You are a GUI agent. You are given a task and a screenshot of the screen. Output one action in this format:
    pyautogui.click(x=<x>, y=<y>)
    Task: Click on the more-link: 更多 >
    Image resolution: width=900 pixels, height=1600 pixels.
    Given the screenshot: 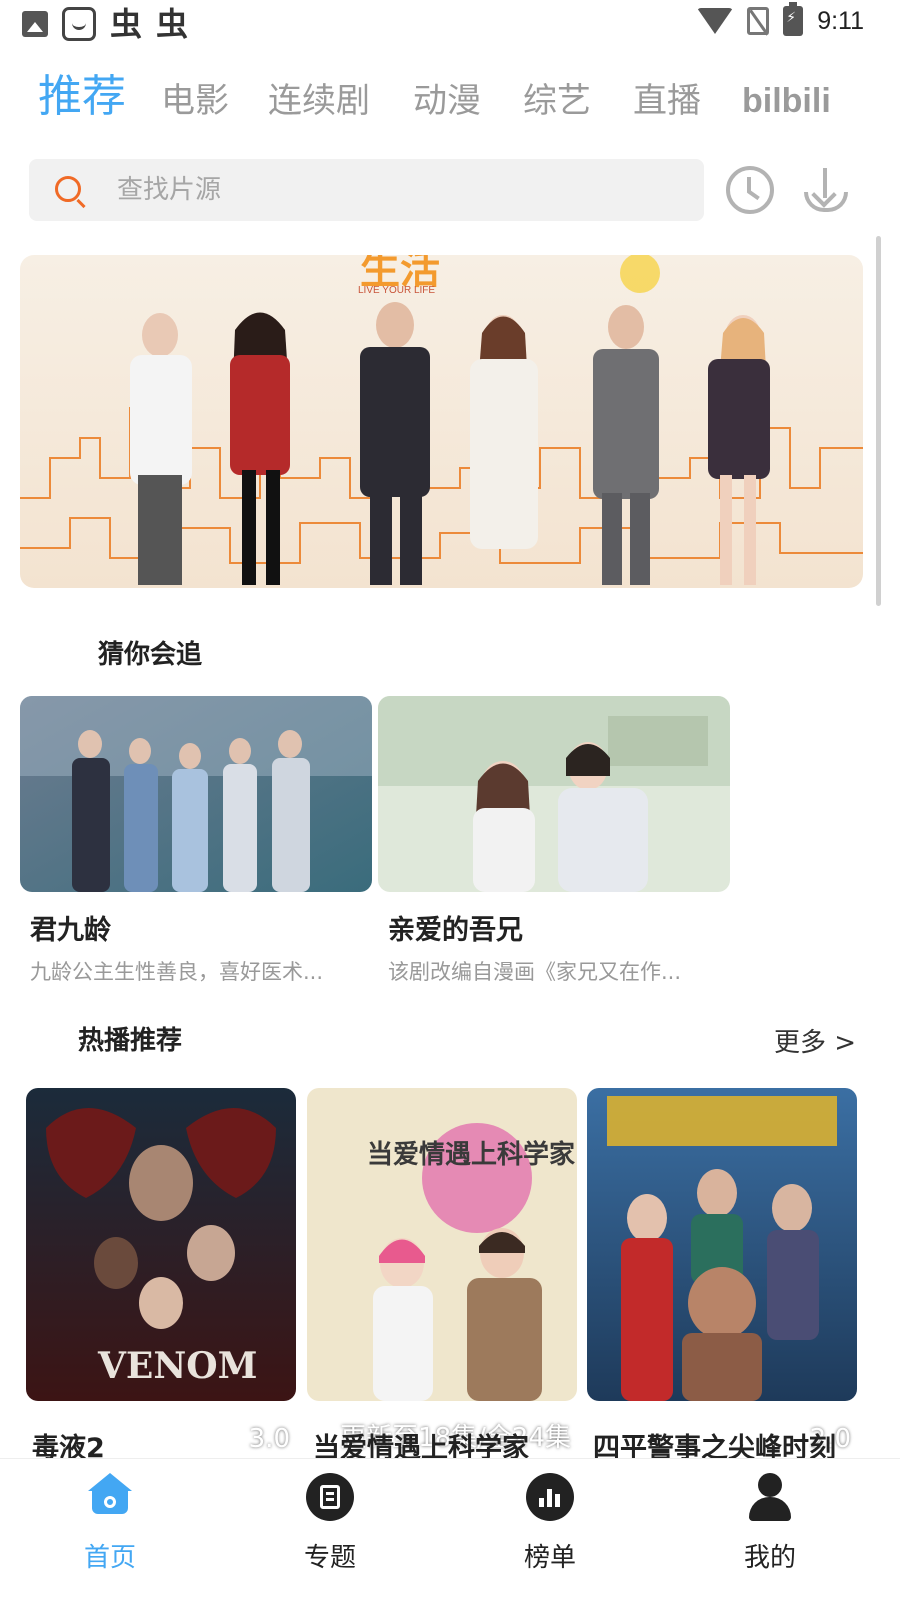 What is the action you would take?
    pyautogui.click(x=815, y=1040)
    